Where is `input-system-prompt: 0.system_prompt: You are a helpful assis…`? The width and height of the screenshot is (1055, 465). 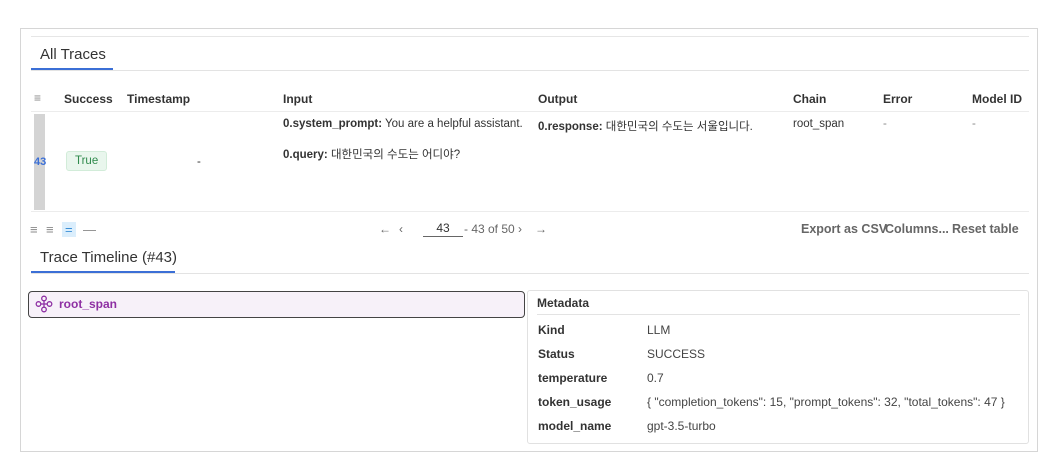
input-system-prompt: 0.system_prompt: You are a helpful assis… is located at coordinates (403, 124).